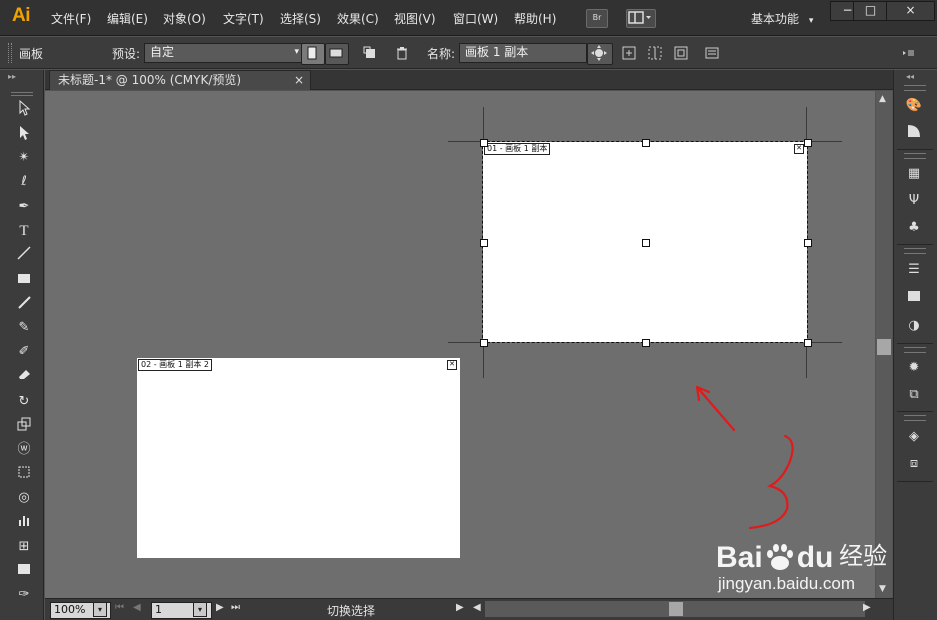 The width and height of the screenshot is (937, 620). What do you see at coordinates (815, 557) in the screenshot?
I see `watermark-brand-suffix: du` at bounding box center [815, 557].